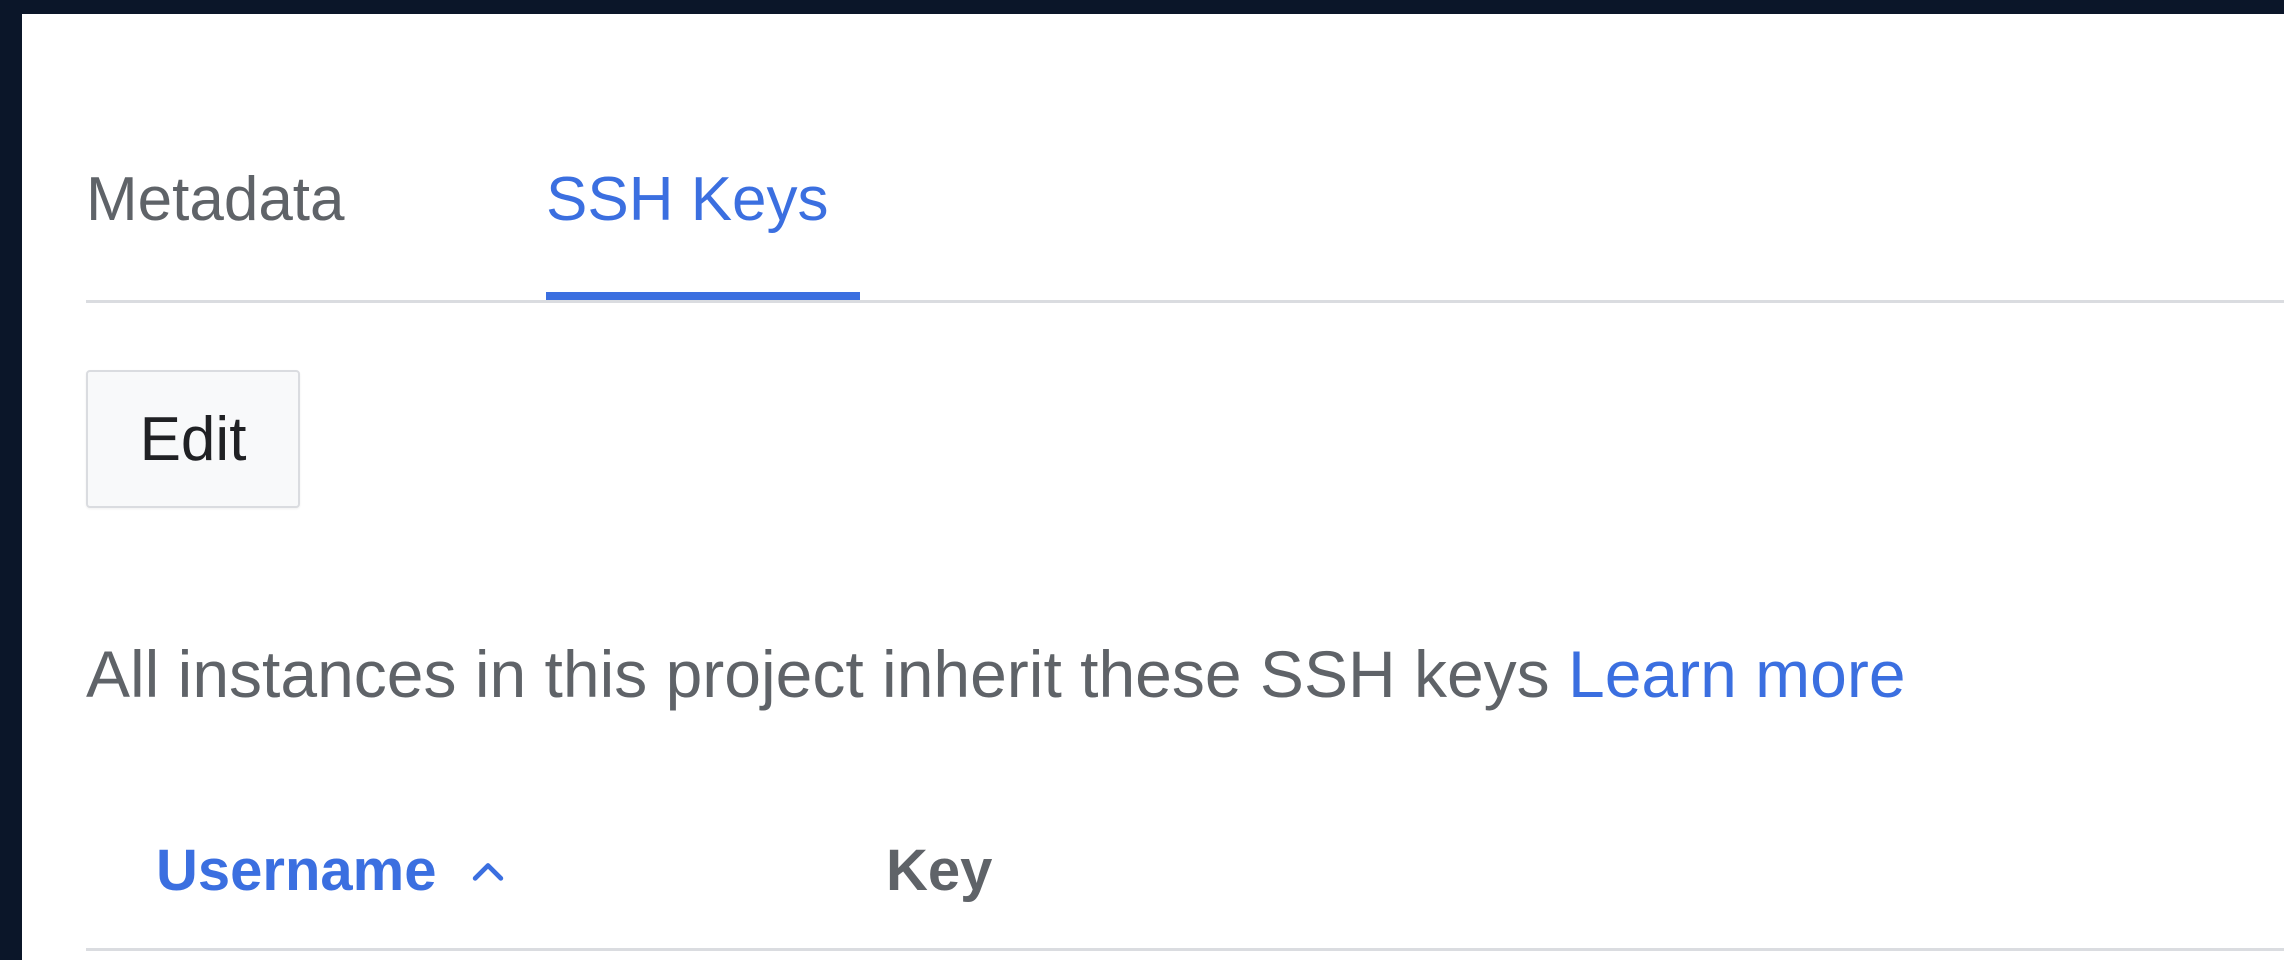 Image resolution: width=2284 pixels, height=960 pixels. What do you see at coordinates (1737, 674) in the screenshot?
I see `learn-more-link: Learn more` at bounding box center [1737, 674].